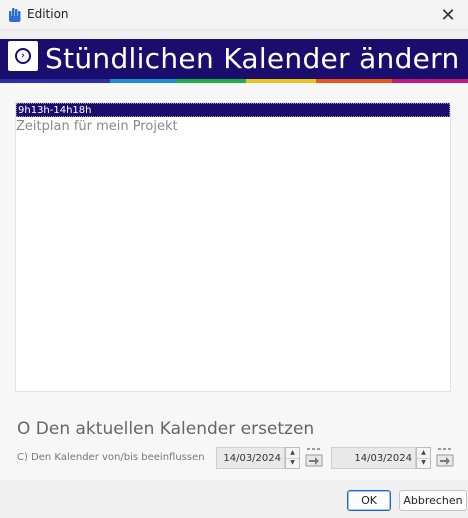 The image size is (468, 518). I want to click on ok-button: OK, so click(369, 500).